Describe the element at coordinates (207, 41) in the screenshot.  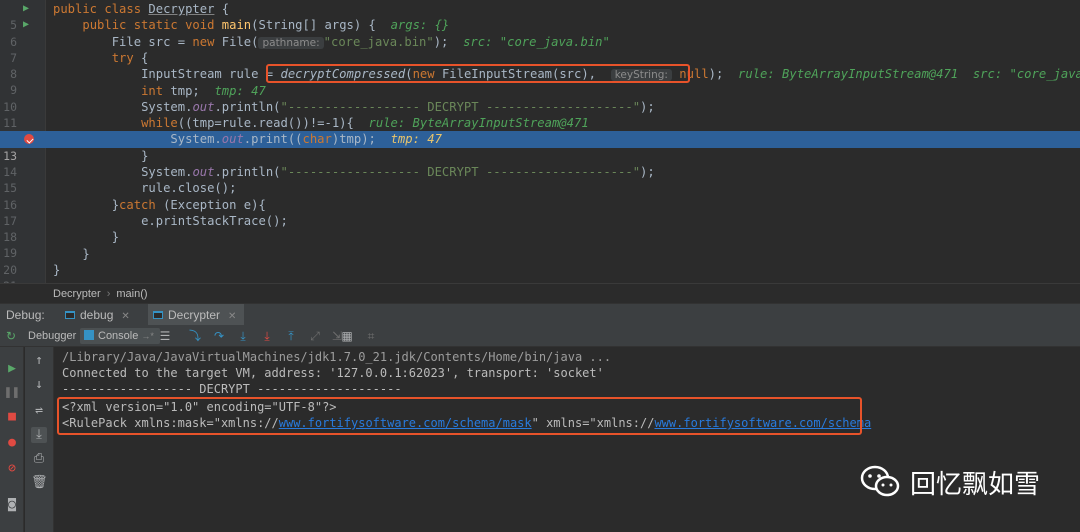
I see `code-token: new` at that location.